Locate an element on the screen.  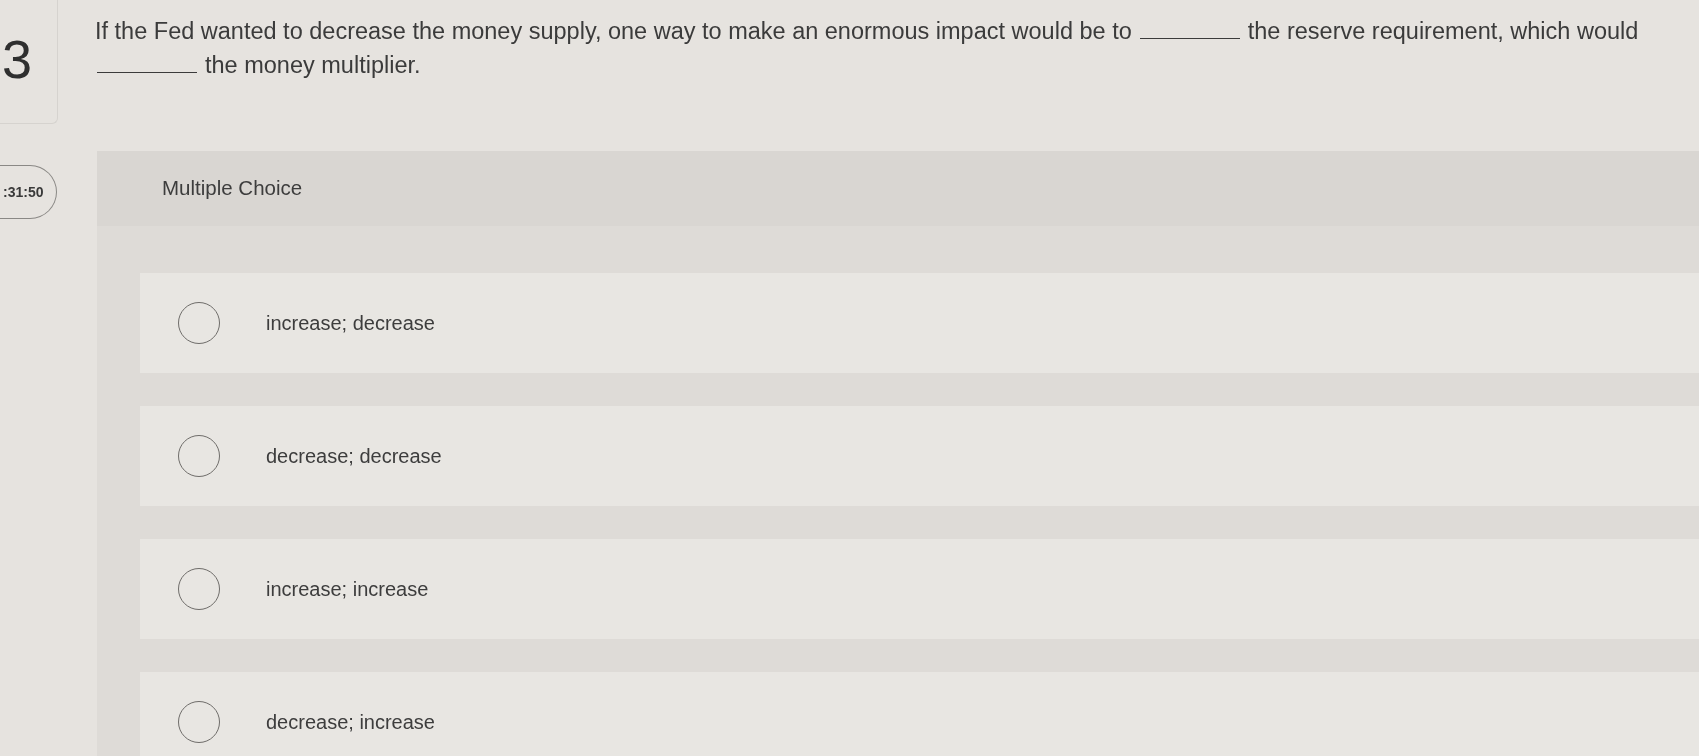
panel-heading: Multiple Choice is located at coordinates (232, 188).